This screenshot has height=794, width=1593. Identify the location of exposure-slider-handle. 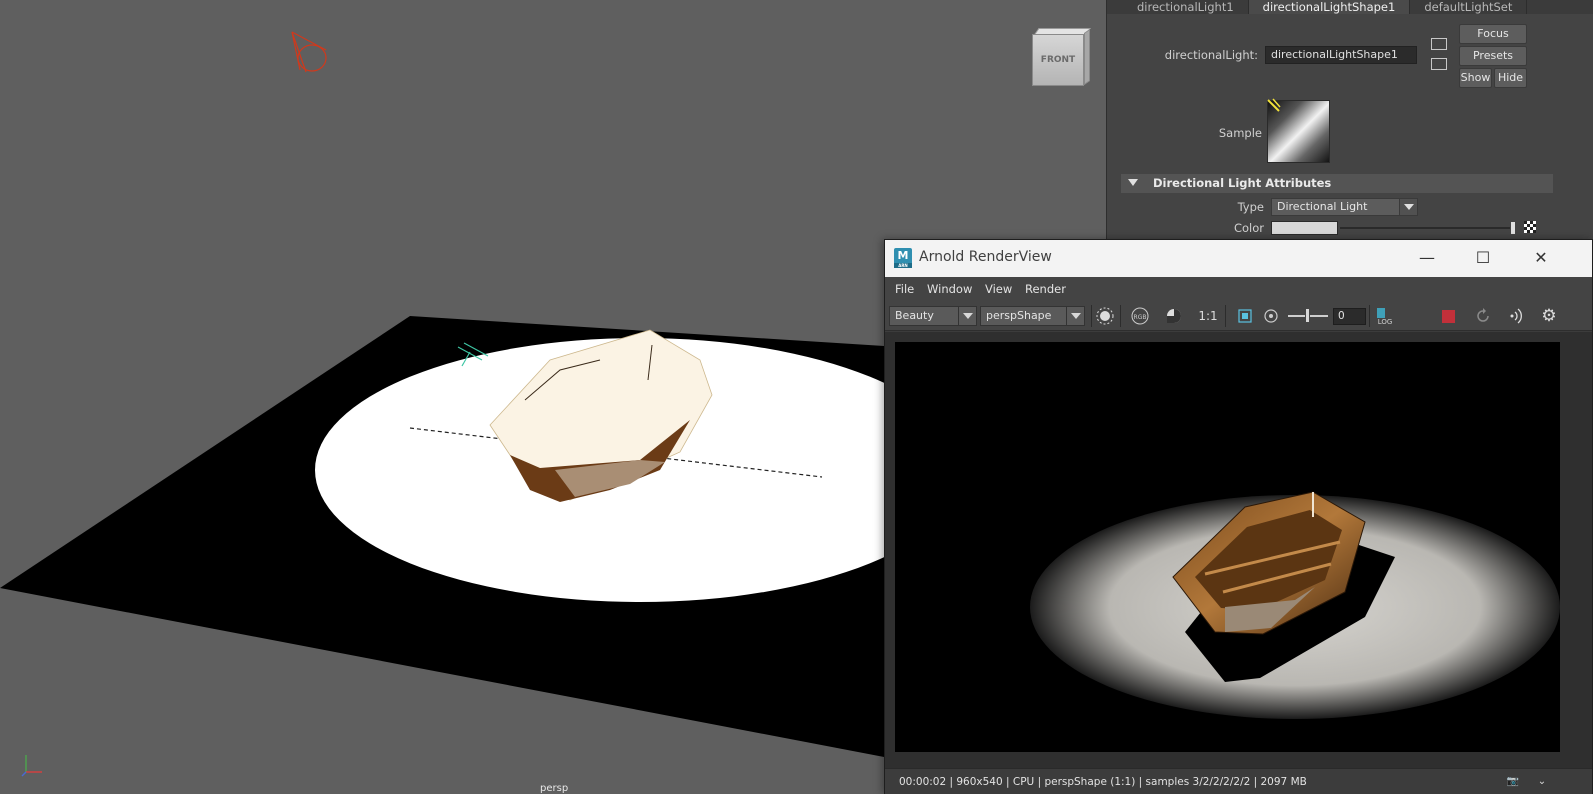
(1307, 315).